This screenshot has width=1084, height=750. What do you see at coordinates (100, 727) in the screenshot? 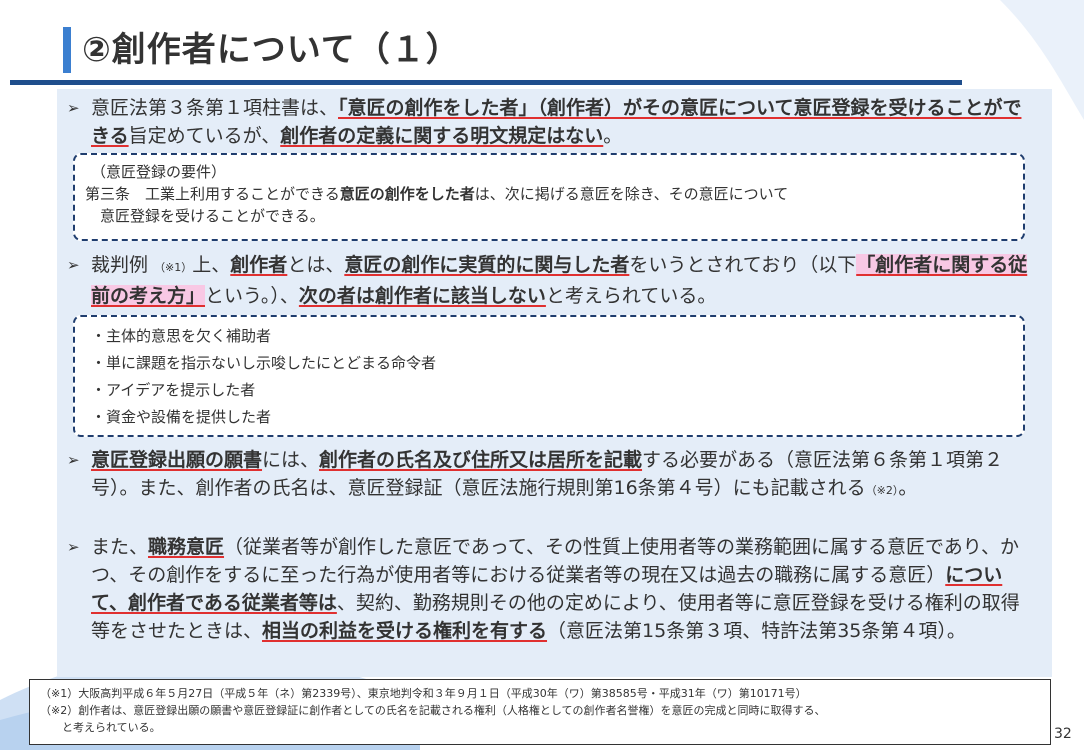
I see `footnote-2-continued: と考えられている。` at bounding box center [100, 727].